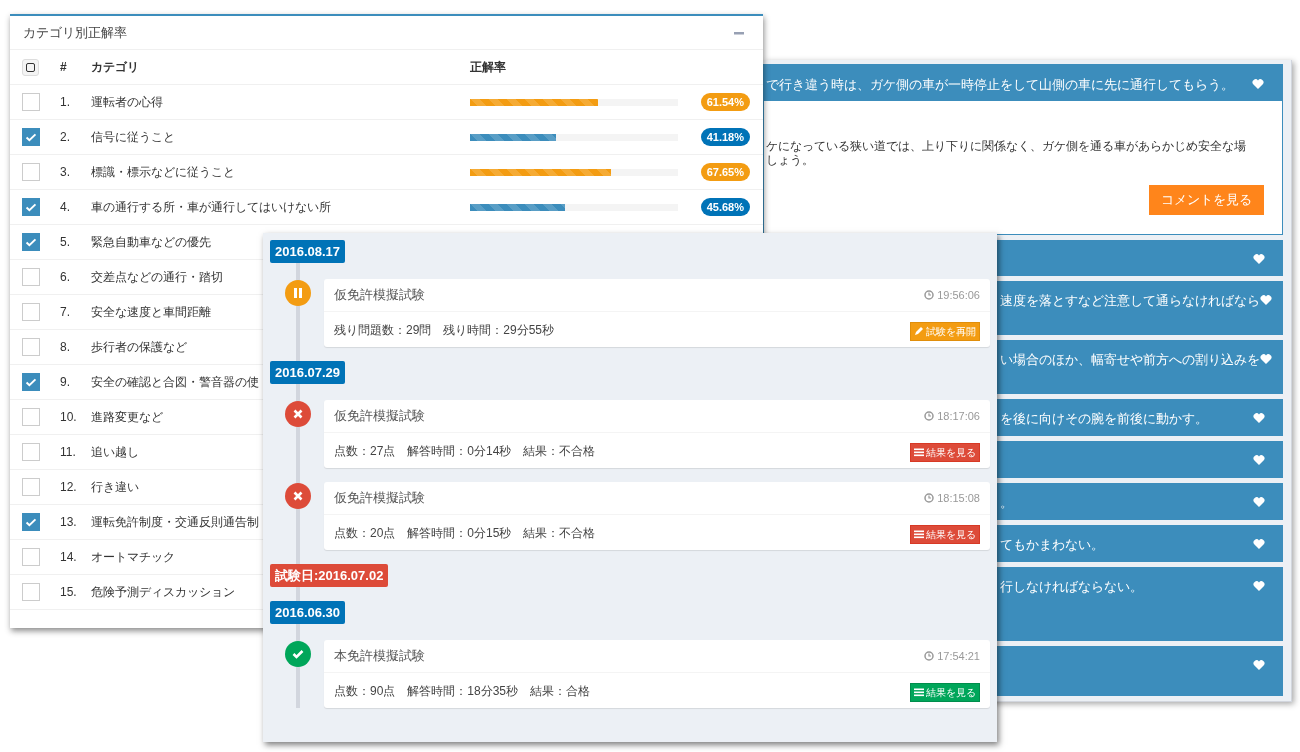 Image resolution: width=1300 pixels, height=752 pixels. What do you see at coordinates (133, 557) in the screenshot?
I see `category-name: オートマチック` at bounding box center [133, 557].